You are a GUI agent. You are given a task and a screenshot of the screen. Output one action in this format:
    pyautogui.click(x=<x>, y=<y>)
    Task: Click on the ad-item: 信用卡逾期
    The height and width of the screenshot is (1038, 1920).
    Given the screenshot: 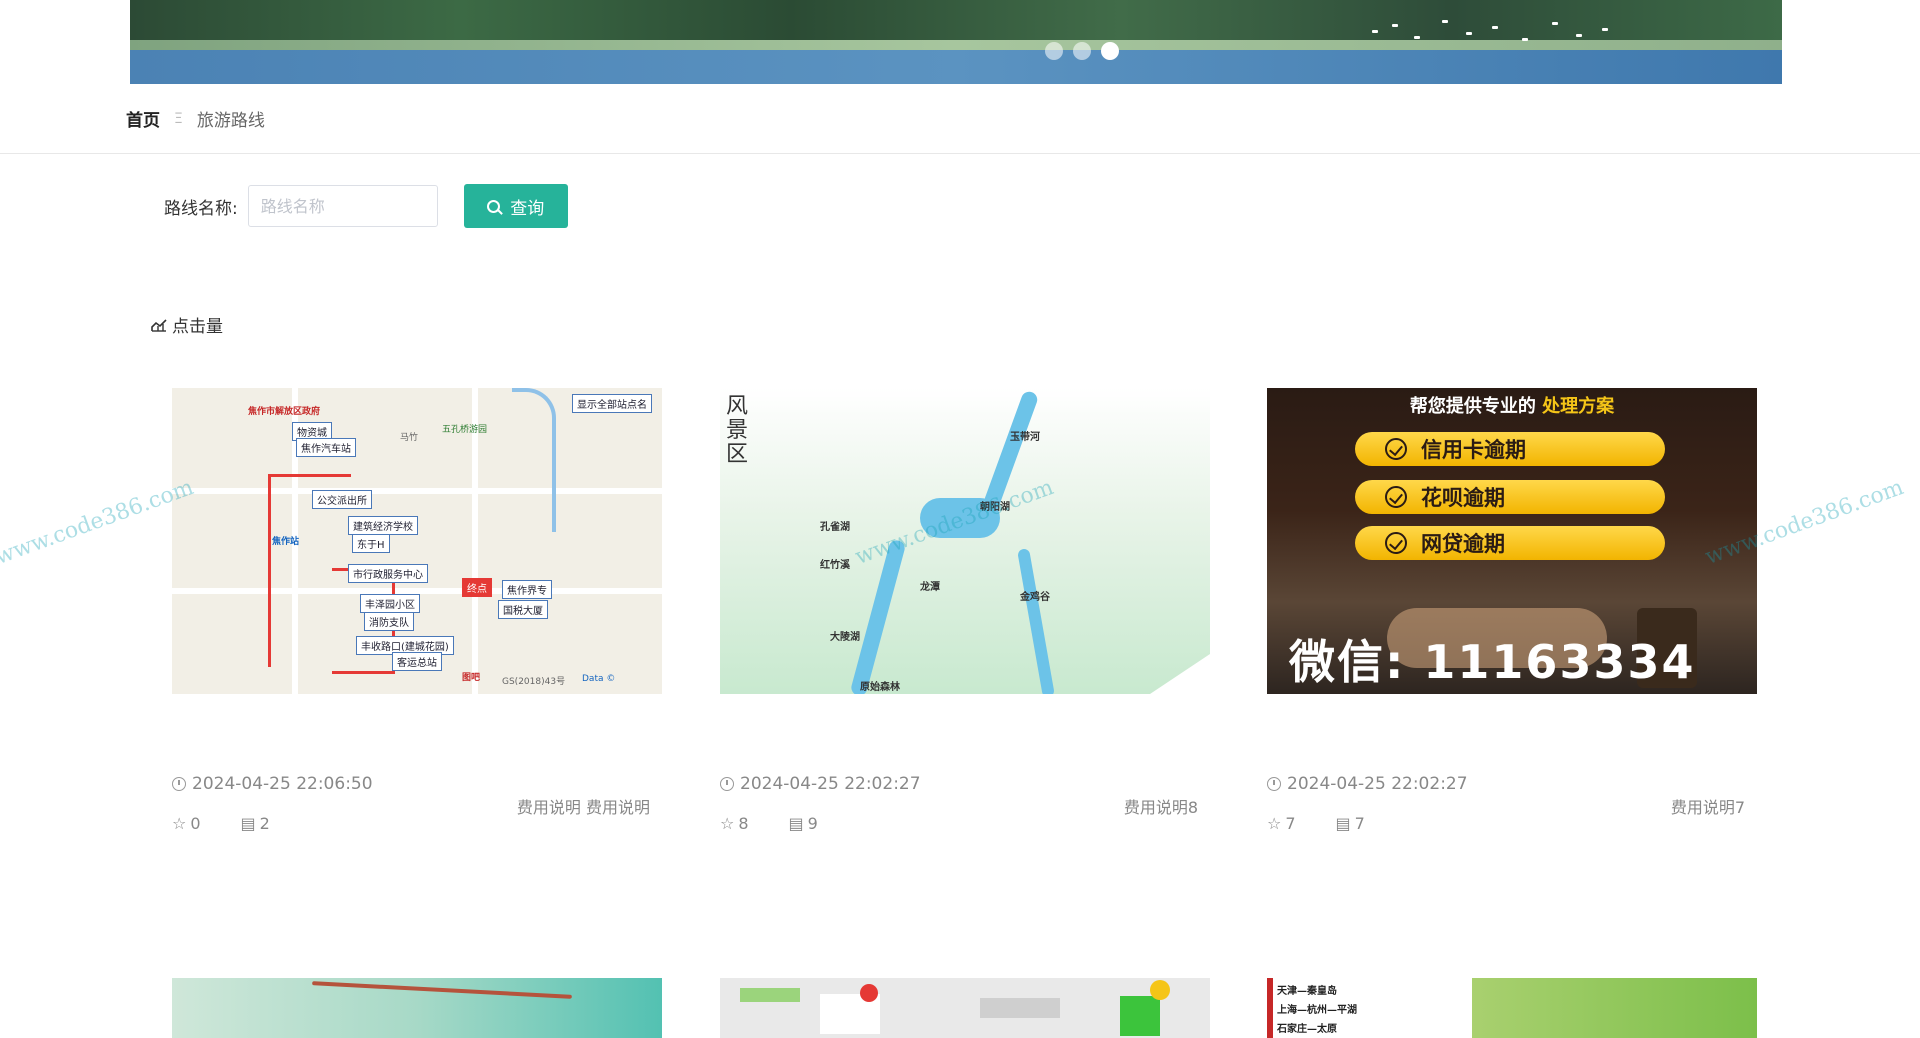 What is the action you would take?
    pyautogui.click(x=1510, y=449)
    